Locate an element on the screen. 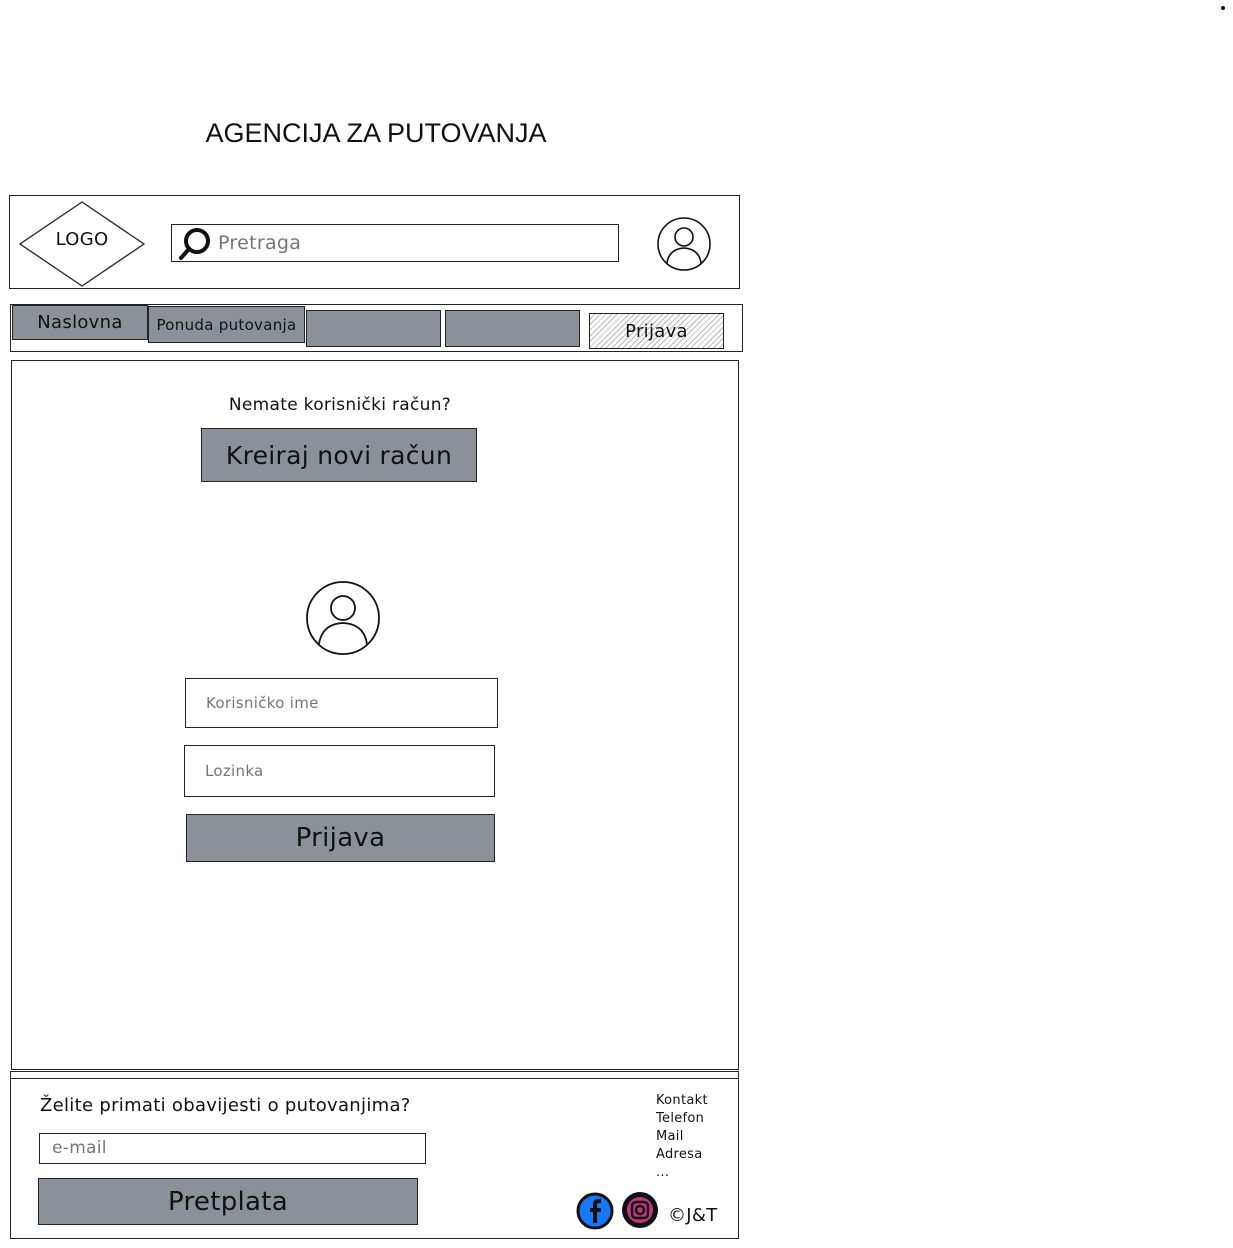  nav-item-naslovna: Naslovna is located at coordinates (80, 322).